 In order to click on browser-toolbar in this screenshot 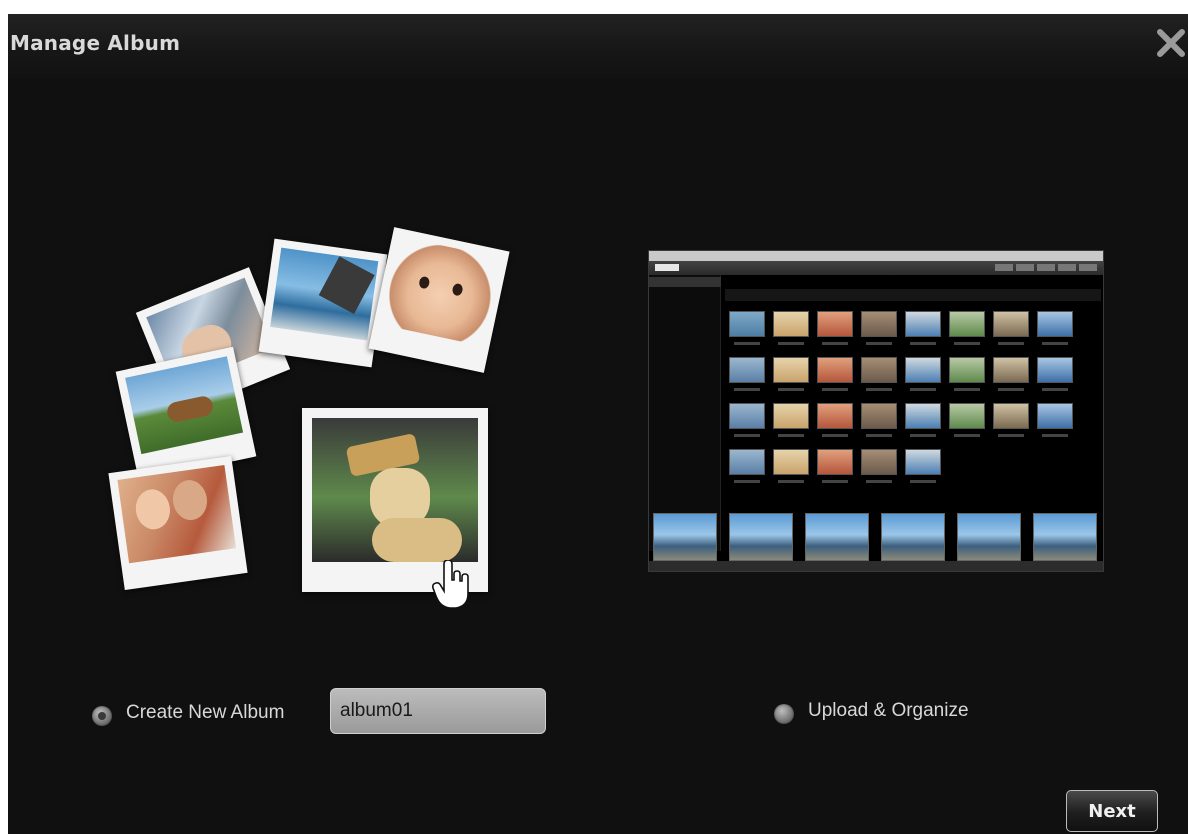, I will do `click(876, 256)`.